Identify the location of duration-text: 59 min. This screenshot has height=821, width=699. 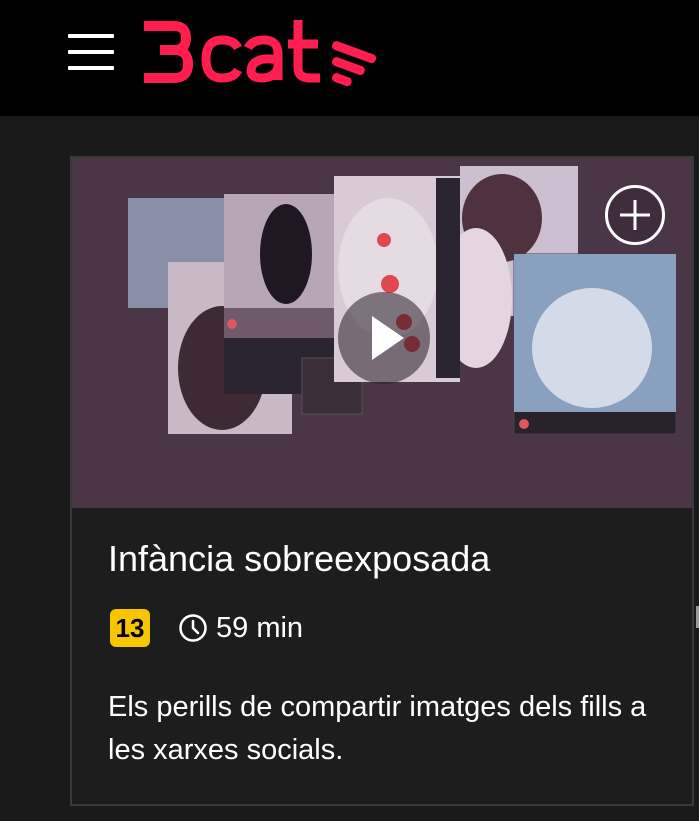
(260, 627).